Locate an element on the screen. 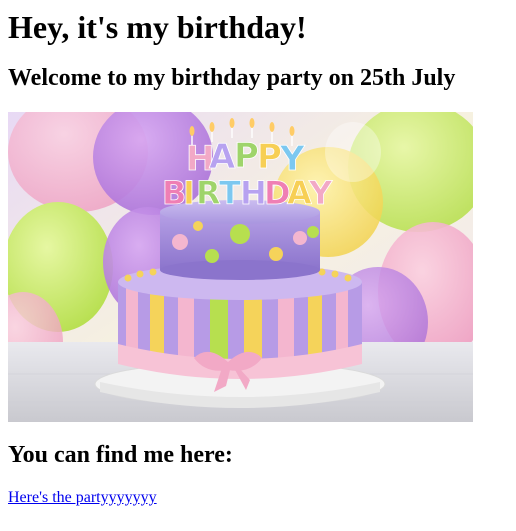 The image size is (516, 531). location-heading: You can find me here: is located at coordinates (120, 455).